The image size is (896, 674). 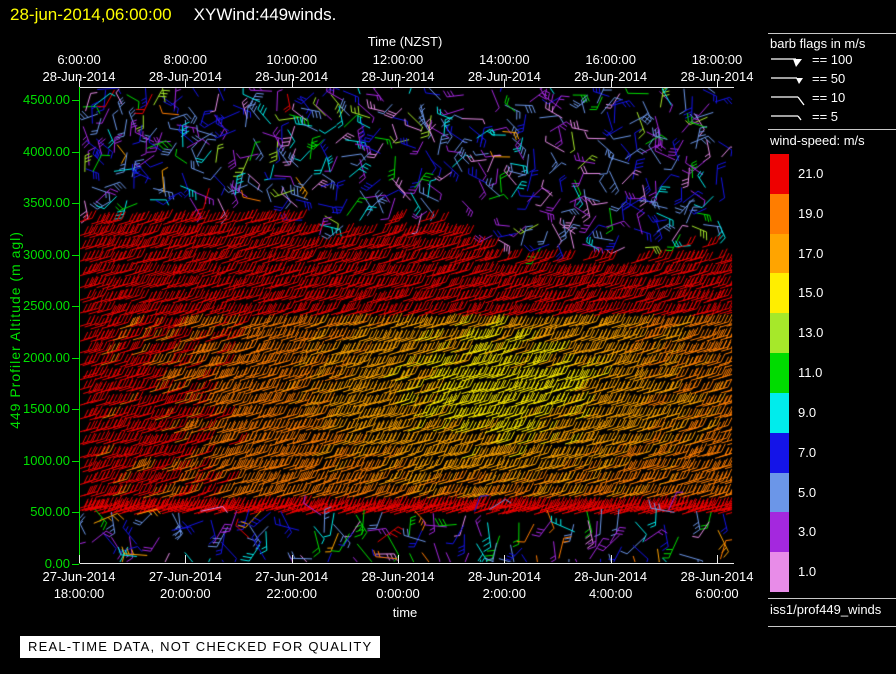 What do you see at coordinates (504, 59) in the screenshot?
I see `top-axis-time: 14:00:00` at bounding box center [504, 59].